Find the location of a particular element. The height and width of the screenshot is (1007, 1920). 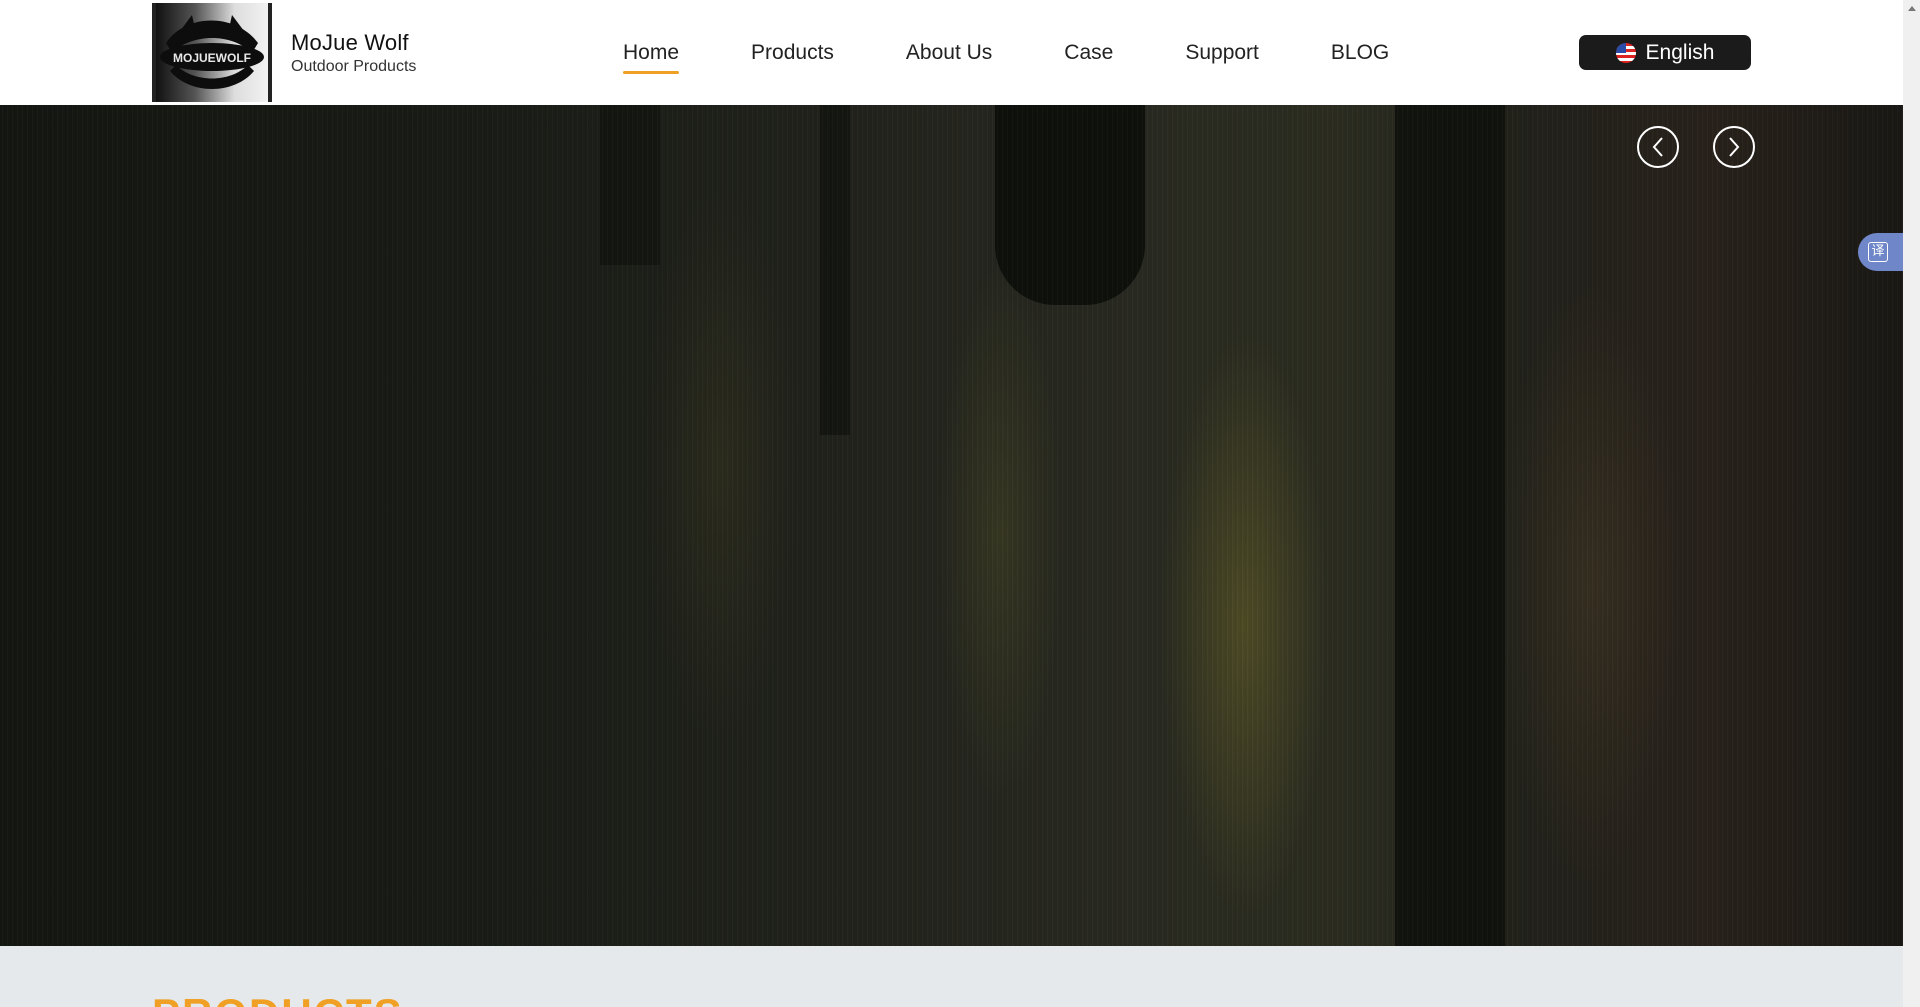

brand-name: MoJue Wolf is located at coordinates (350, 42).